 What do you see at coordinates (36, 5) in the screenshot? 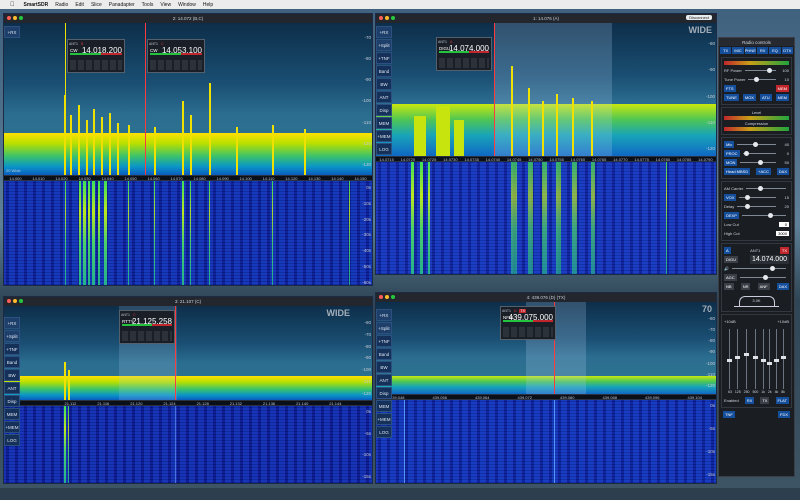
I see `menu-app: SmartSDR` at bounding box center [36, 5].